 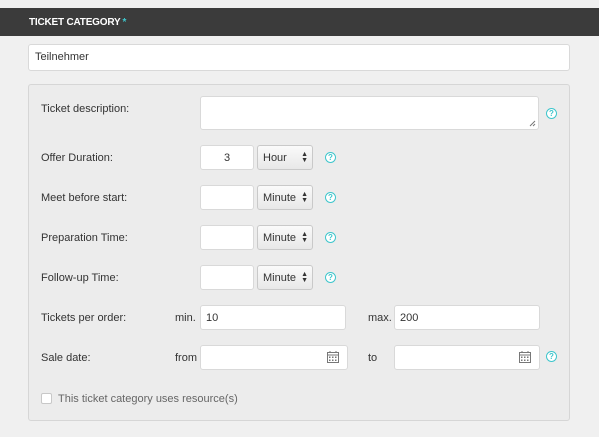 I want to click on section-header: TICKET CATEGORY *, so click(x=299, y=22).